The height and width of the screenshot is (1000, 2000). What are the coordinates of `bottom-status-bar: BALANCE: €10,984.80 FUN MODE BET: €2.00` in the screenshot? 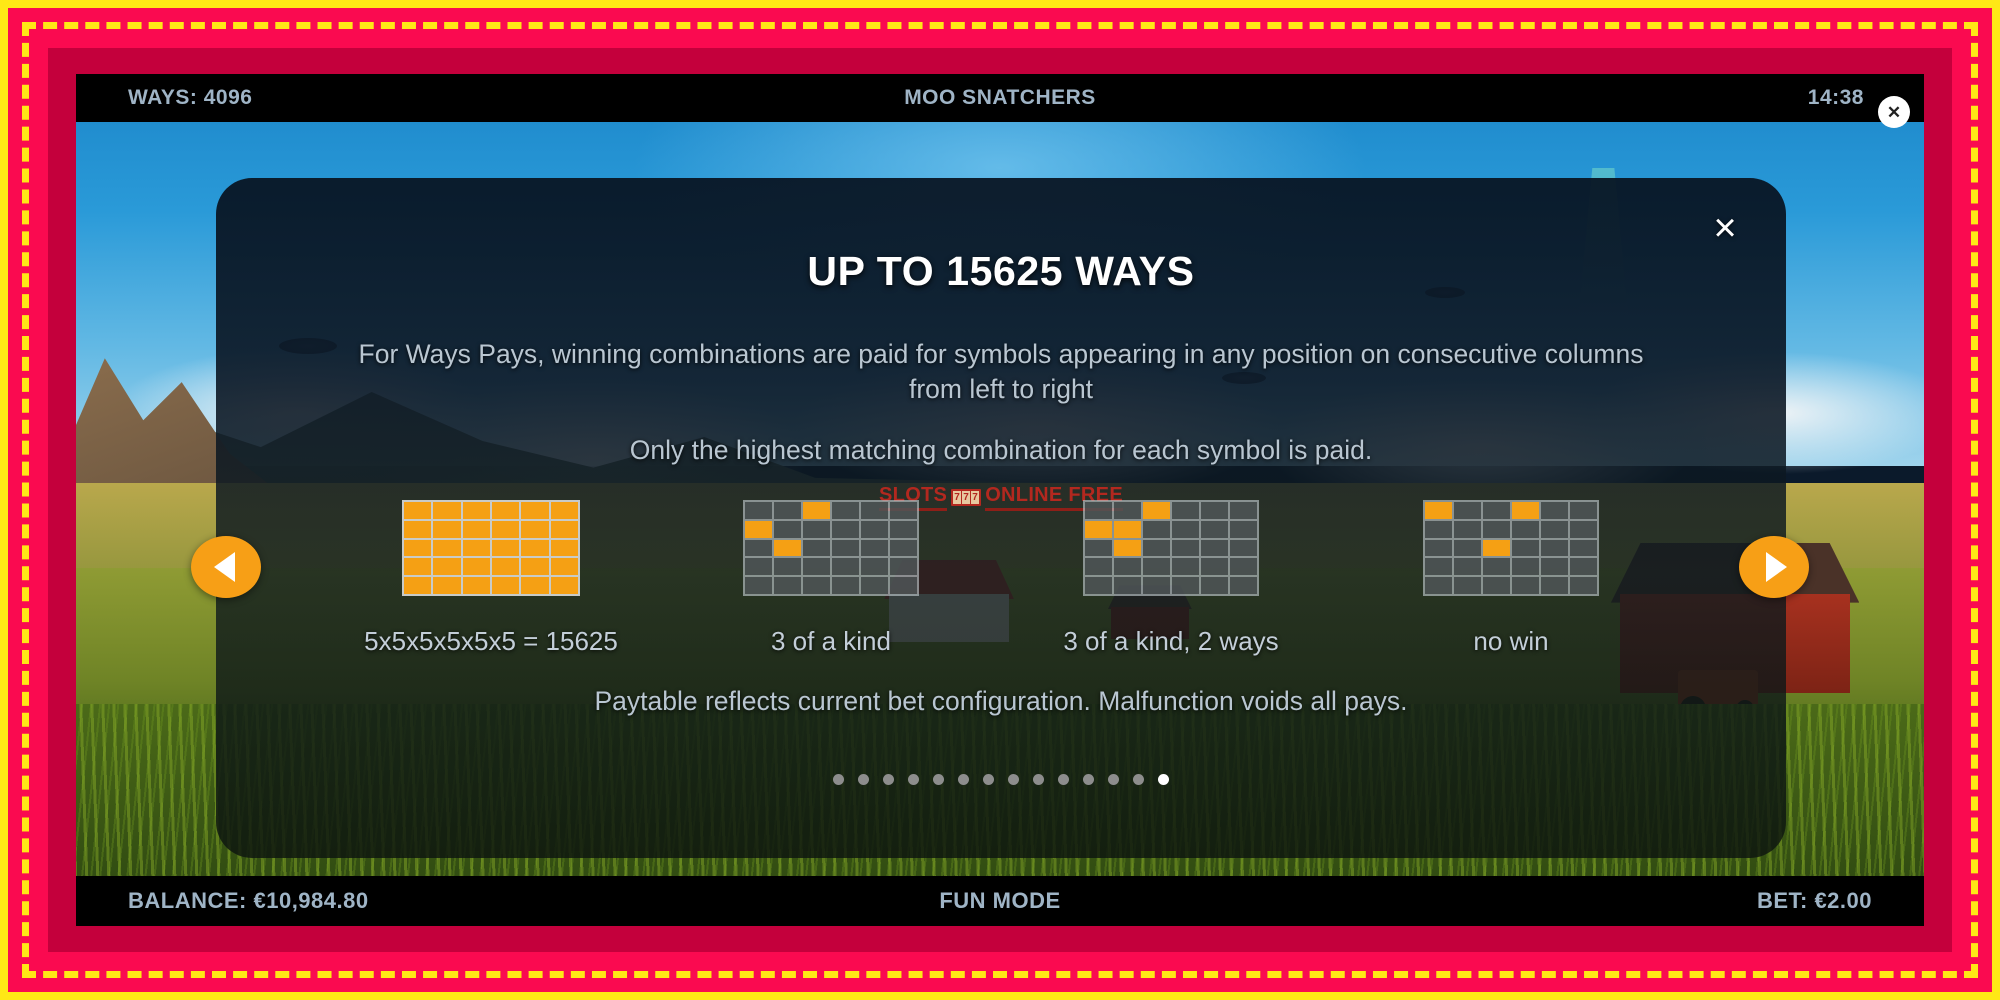 It's located at (1000, 901).